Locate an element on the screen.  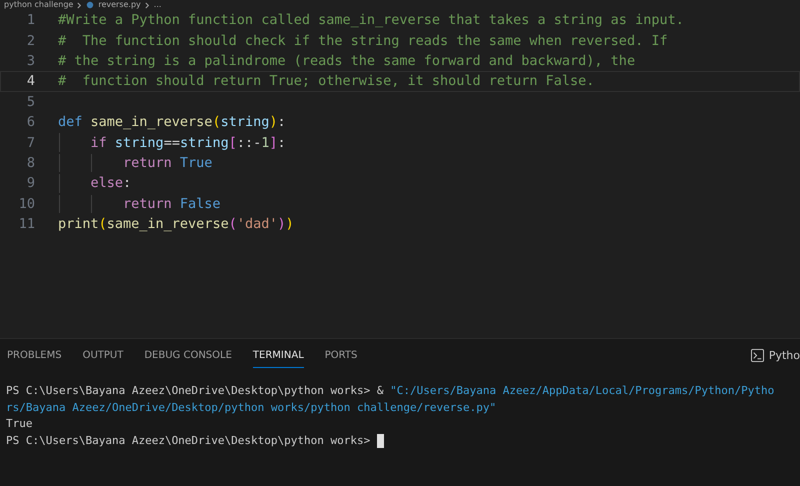
code-token: print is located at coordinates (78, 224).